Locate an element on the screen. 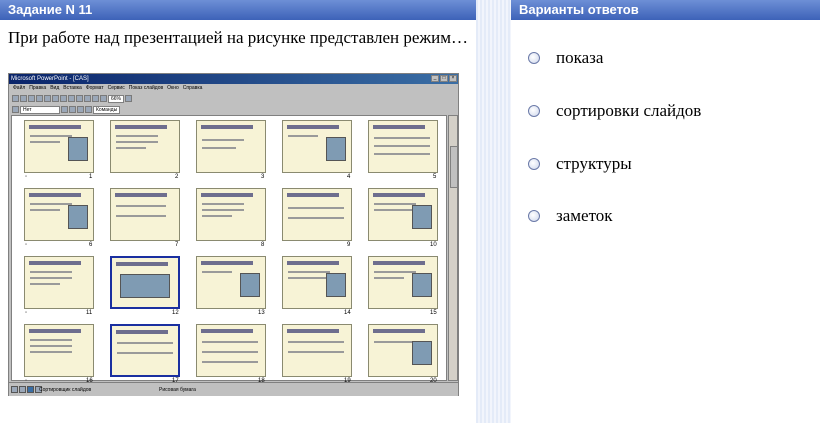 This screenshot has width=820, height=423. slide-number: 1 is located at coordinates (91, 177).